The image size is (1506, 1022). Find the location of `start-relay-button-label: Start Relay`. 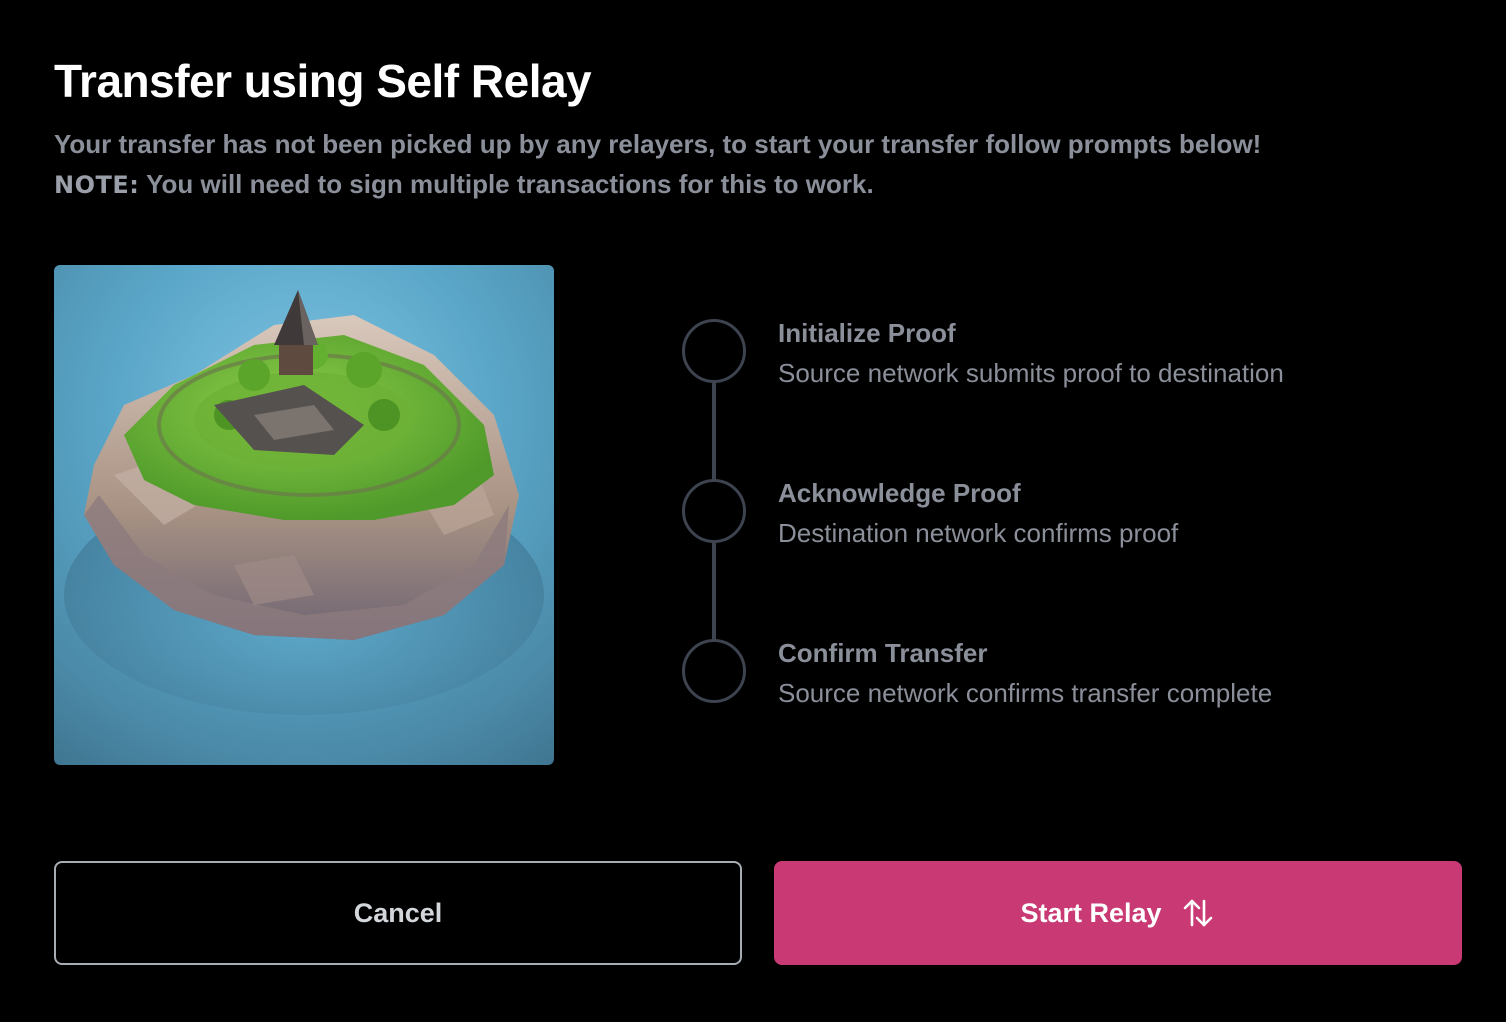

start-relay-button-label: Start Relay is located at coordinates (1091, 912).